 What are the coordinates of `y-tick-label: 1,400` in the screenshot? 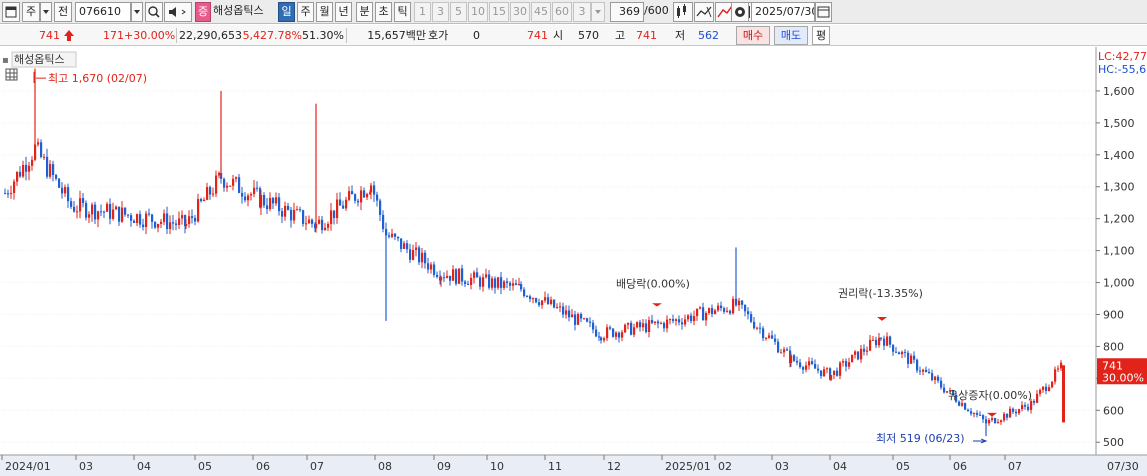 It's located at (1119, 155).